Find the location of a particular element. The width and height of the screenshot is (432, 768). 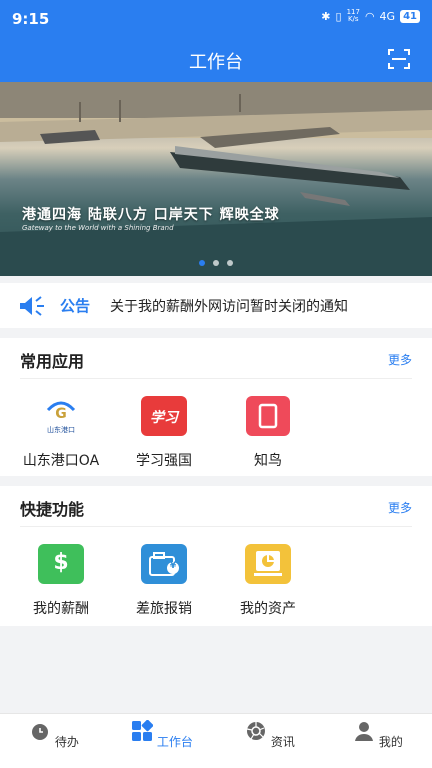

signal-icon: 4G is located at coordinates (387, 16).